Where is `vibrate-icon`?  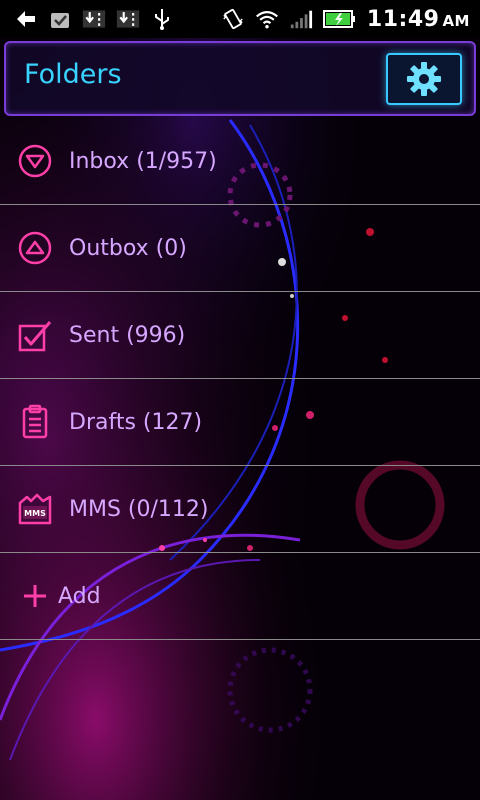 vibrate-icon is located at coordinates (233, 19).